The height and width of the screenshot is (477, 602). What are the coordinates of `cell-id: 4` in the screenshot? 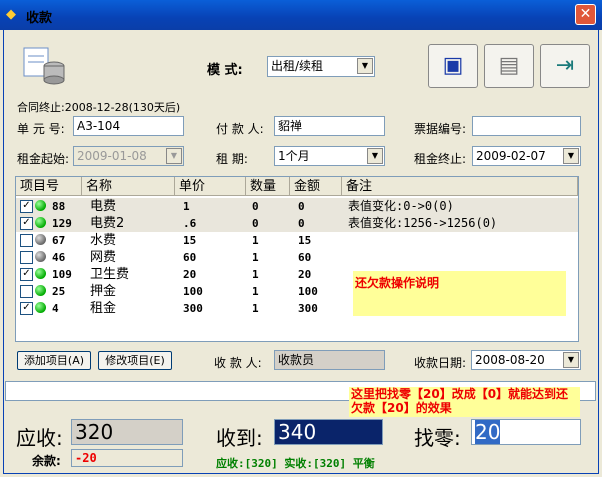 It's located at (55, 308).